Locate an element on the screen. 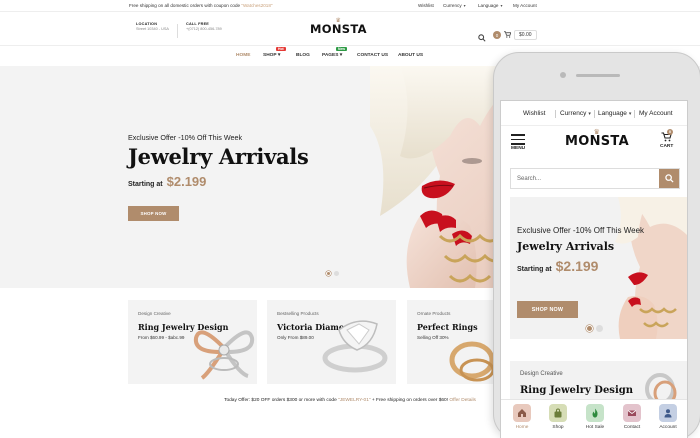 The height and width of the screenshot is (438, 700). slider-dots is located at coordinates (332, 273).